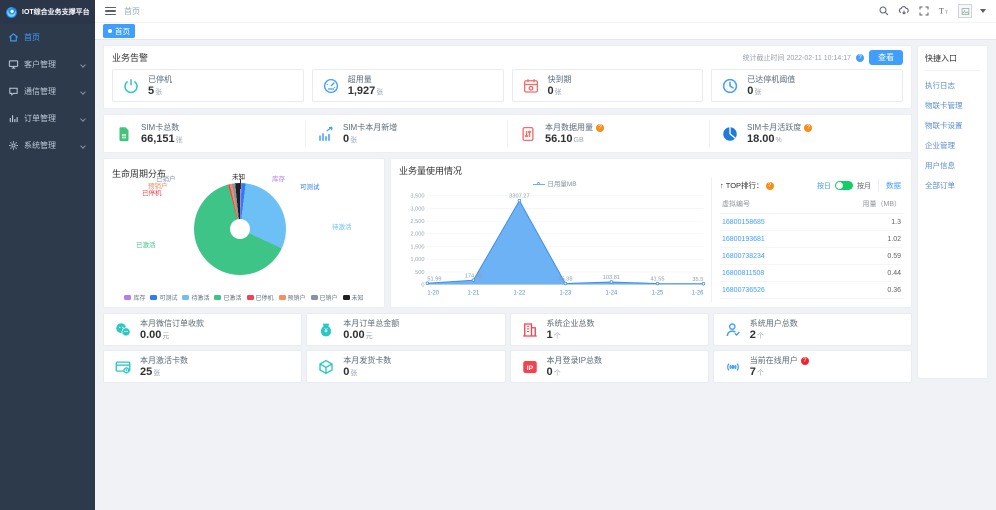 The width and height of the screenshot is (996, 510). I want to click on svg-text: 3307.27, so click(519, 197).